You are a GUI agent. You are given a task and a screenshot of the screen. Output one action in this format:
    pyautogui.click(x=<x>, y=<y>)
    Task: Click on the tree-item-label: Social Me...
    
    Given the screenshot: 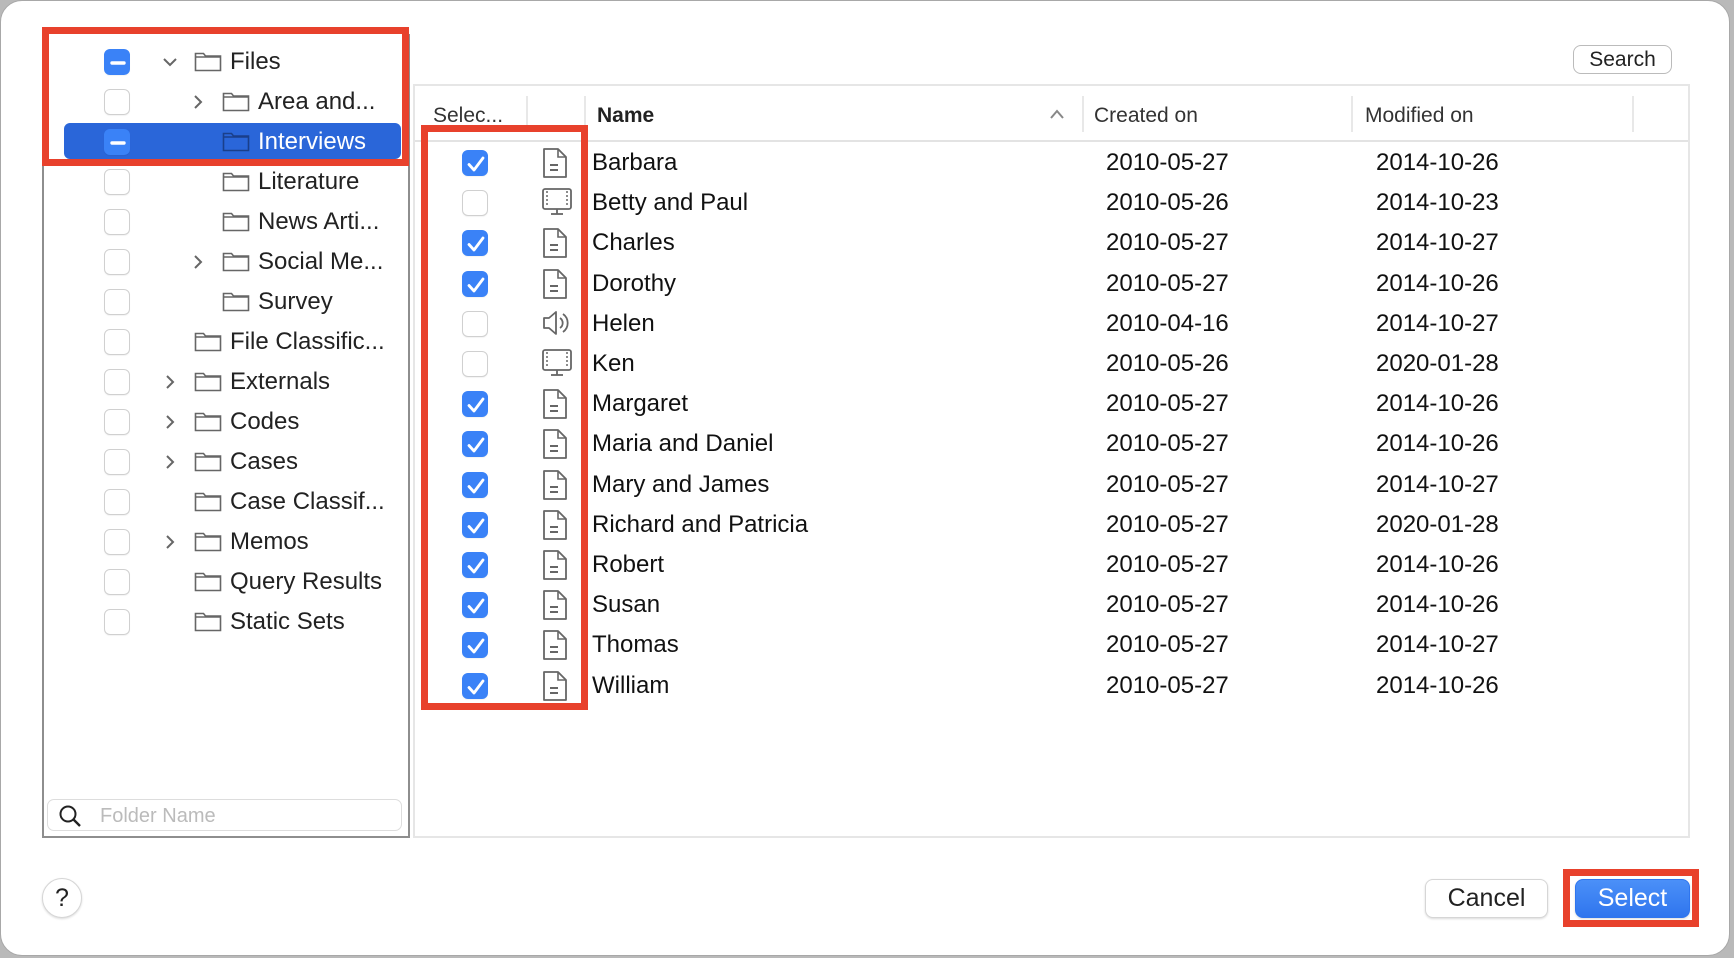 What is the action you would take?
    pyautogui.click(x=321, y=261)
    